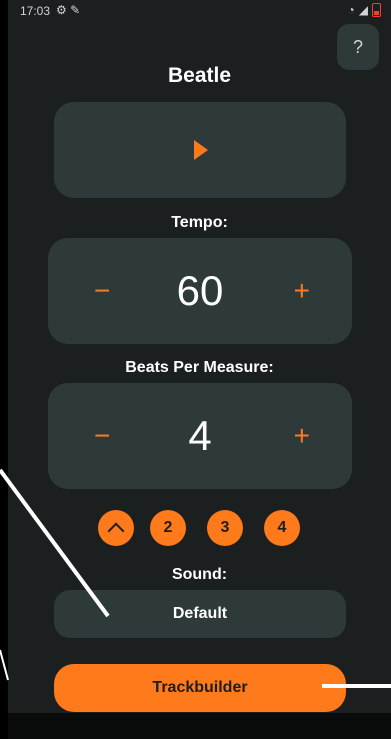  I want to click on beat-2-button: 2, so click(168, 528).